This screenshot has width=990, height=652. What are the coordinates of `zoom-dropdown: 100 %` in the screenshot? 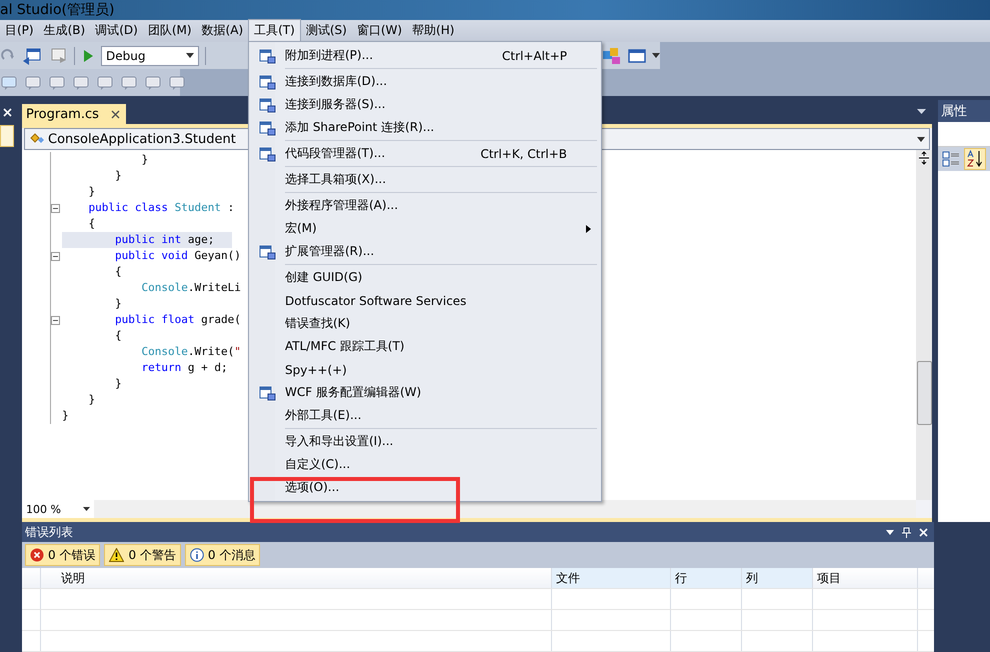 It's located at (58, 509).